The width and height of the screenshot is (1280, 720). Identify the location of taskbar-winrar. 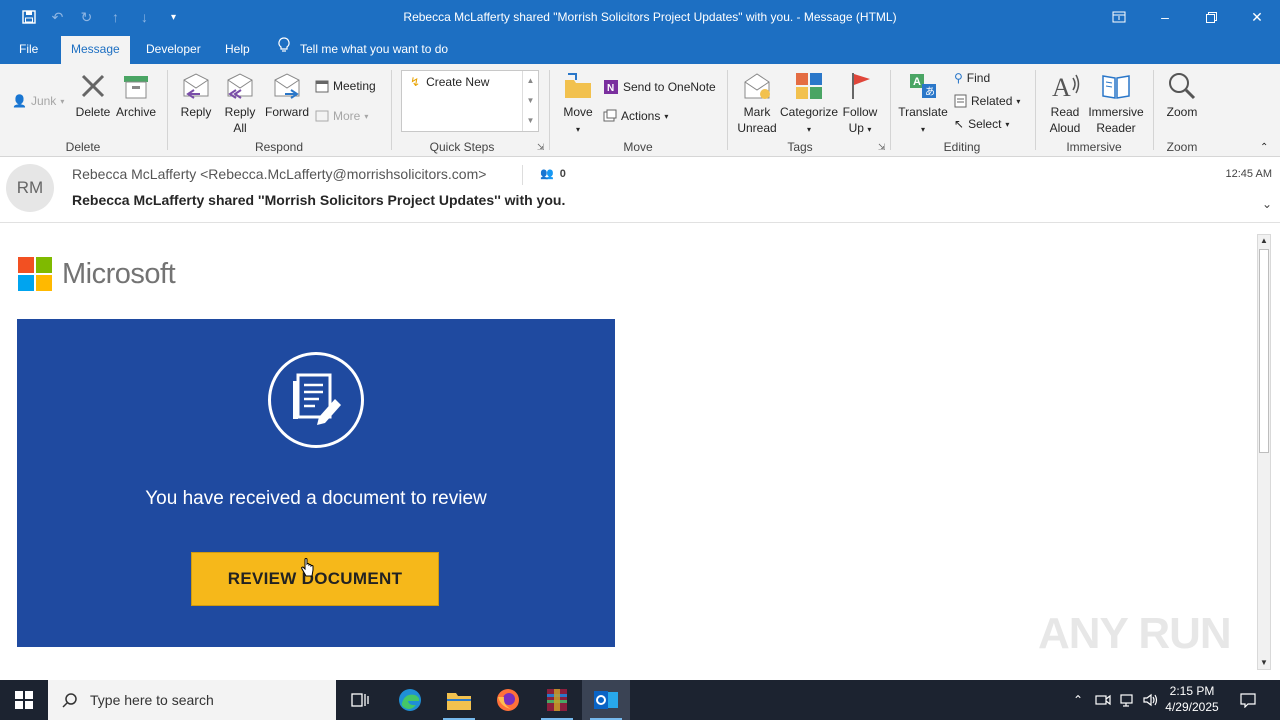
(557, 700).